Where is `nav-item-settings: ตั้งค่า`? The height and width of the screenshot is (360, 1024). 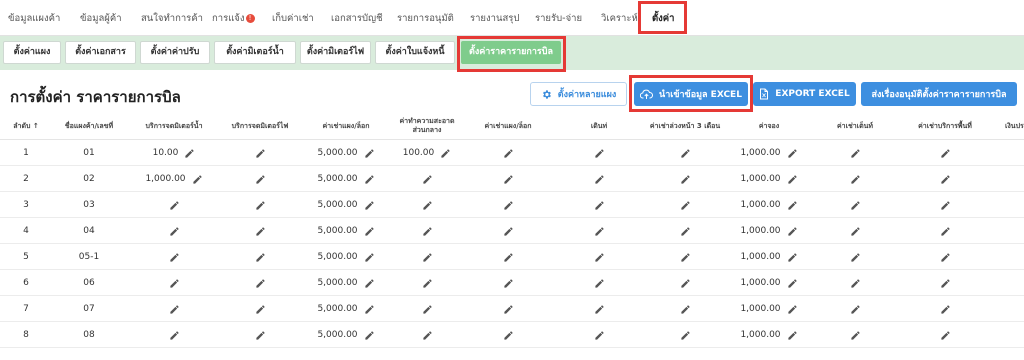 nav-item-settings: ตั้งค่า is located at coordinates (663, 18).